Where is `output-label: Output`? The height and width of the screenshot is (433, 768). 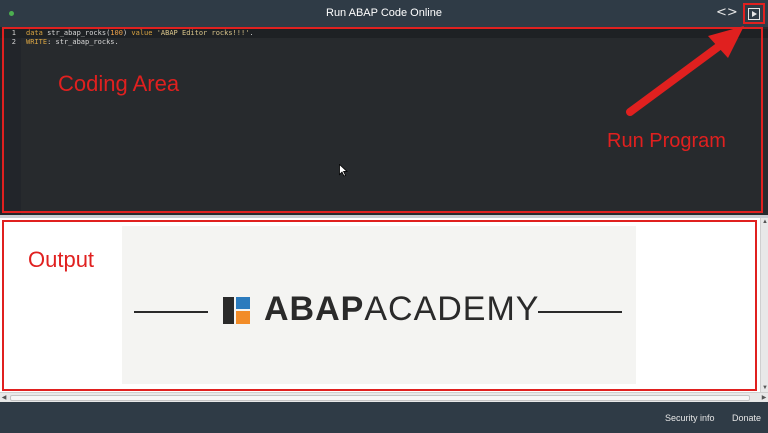
output-label: Output is located at coordinates (61, 259).